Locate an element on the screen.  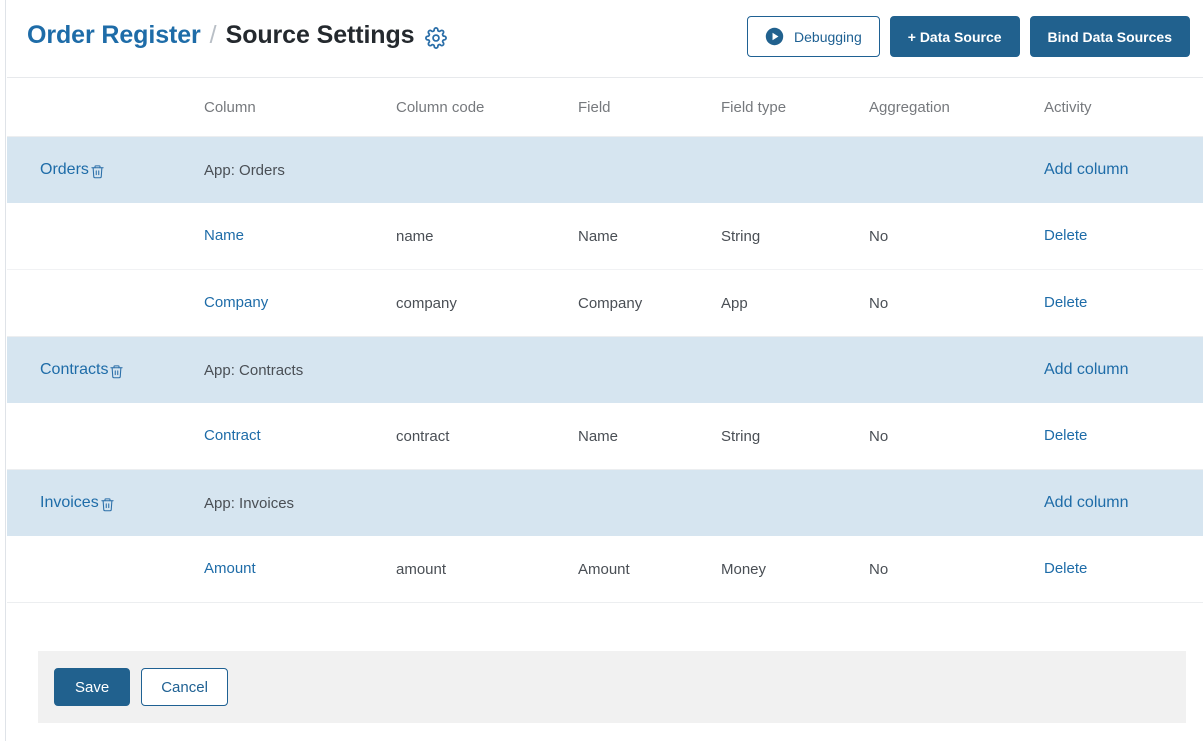
row-field-cell: Amount is located at coordinates (604, 569).